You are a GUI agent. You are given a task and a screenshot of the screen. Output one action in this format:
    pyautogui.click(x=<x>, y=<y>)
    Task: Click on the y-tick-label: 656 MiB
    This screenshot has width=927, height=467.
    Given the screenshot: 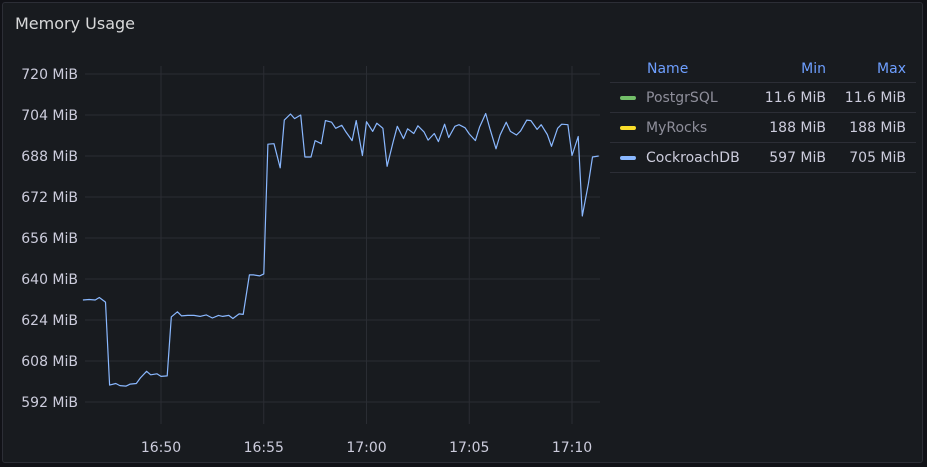 What is the action you would take?
    pyautogui.click(x=49, y=239)
    